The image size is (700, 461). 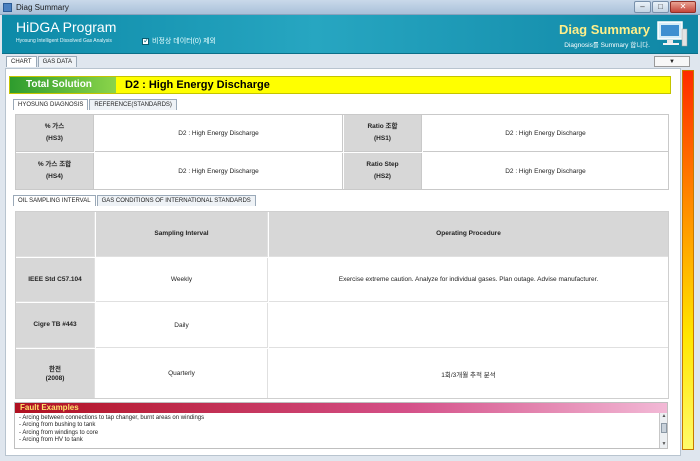 I want to click on row-procedure-kepco: 1회/3개월 추적 분석, so click(x=468, y=373).